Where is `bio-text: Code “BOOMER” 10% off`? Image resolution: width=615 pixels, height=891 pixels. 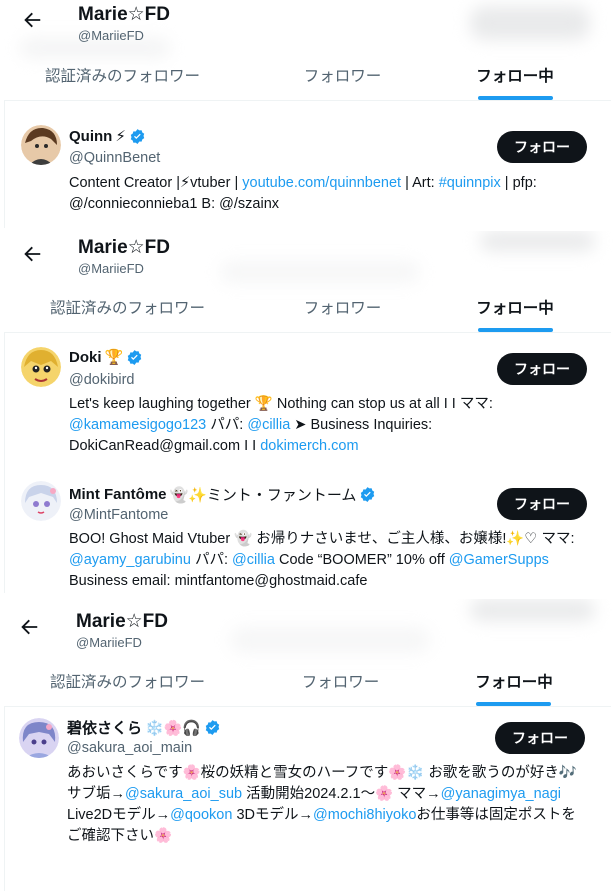
bio-text: Code “BOOMER” 10% off is located at coordinates (361, 560).